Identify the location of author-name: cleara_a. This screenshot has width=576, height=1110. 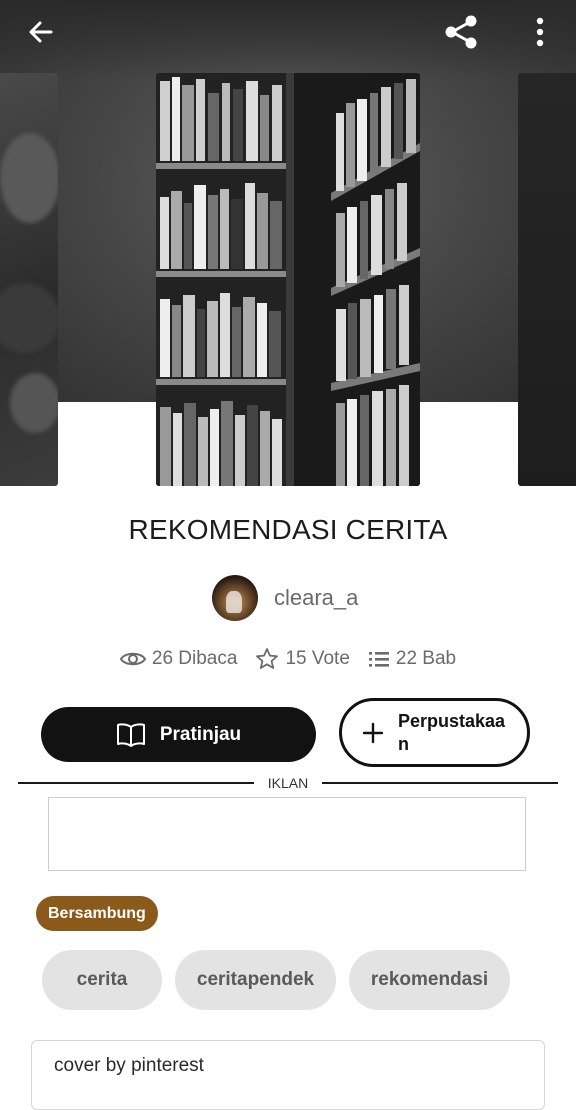
(316, 597).